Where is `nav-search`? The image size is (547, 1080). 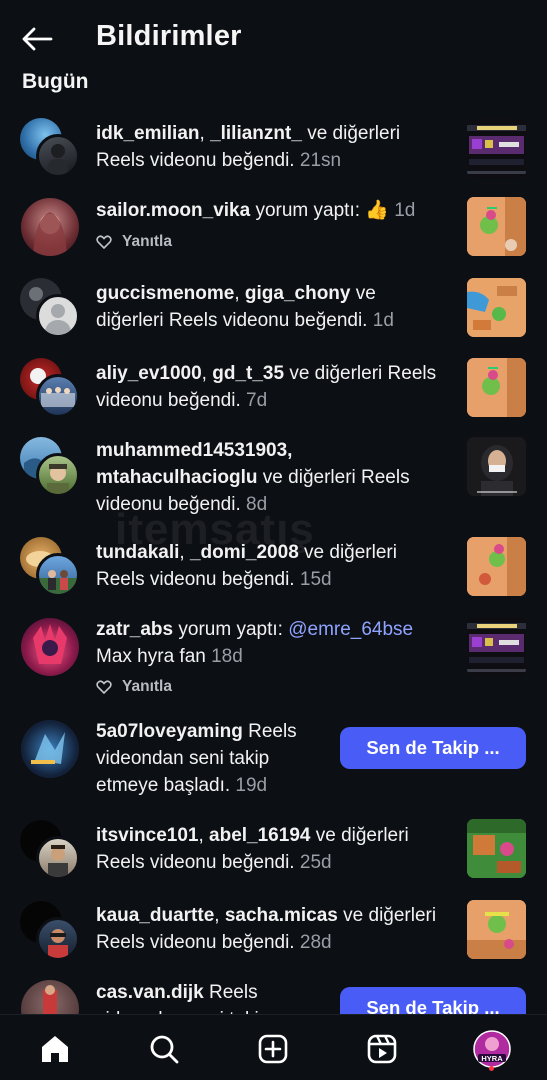
nav-search is located at coordinates (164, 1049).